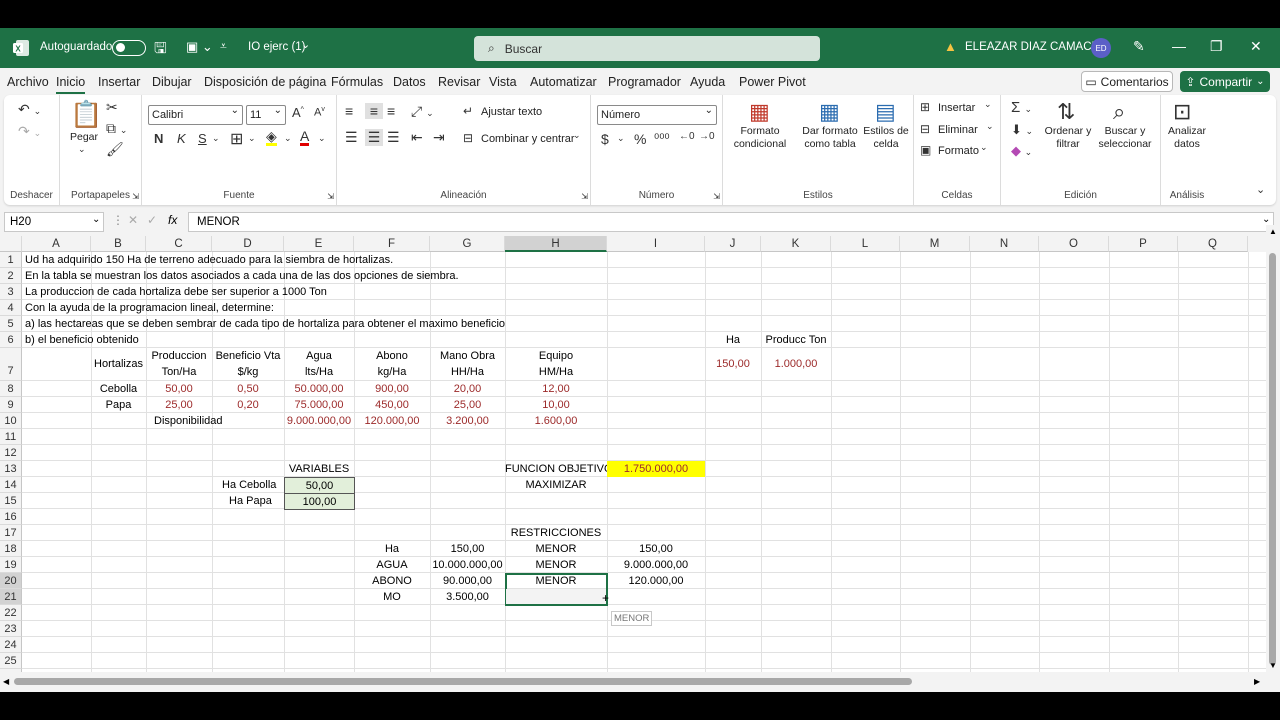  I want to click on select-all-corner, so click(11, 244).